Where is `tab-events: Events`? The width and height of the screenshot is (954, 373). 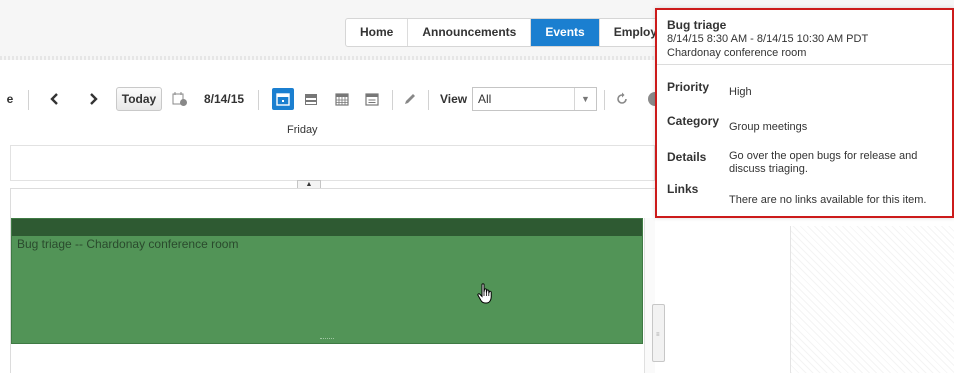
tab-events: Events is located at coordinates (565, 32).